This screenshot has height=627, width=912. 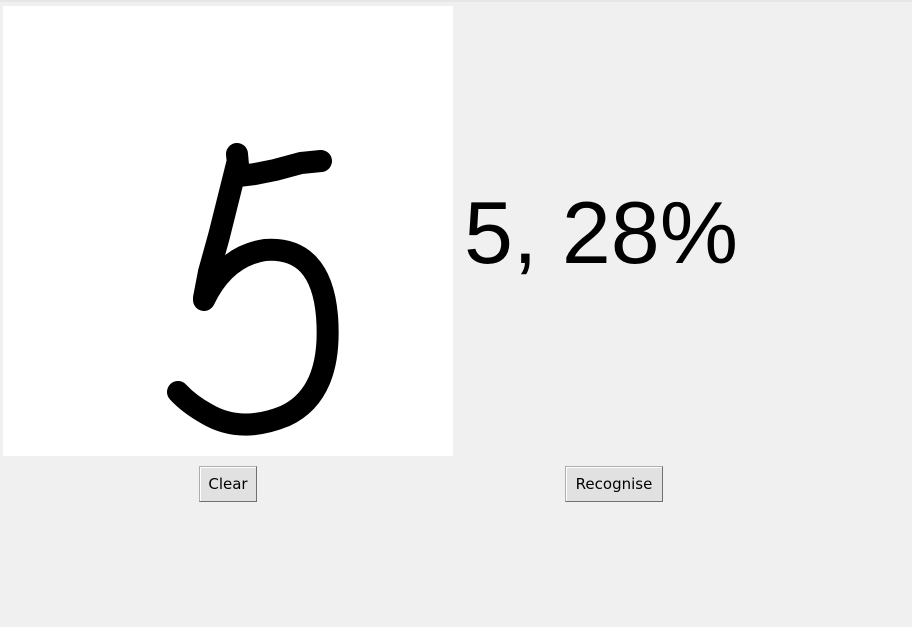 What do you see at coordinates (601, 232) in the screenshot?
I see `prediction-result: 5, 28%` at bounding box center [601, 232].